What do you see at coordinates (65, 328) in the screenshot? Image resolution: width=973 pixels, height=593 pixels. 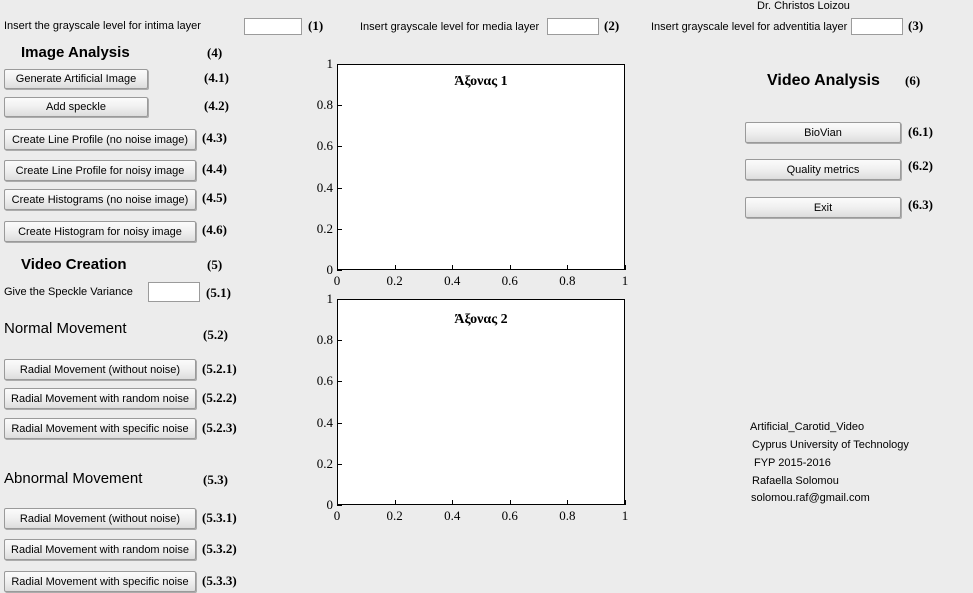 I see `normal-movement-heading: Normal Movement` at bounding box center [65, 328].